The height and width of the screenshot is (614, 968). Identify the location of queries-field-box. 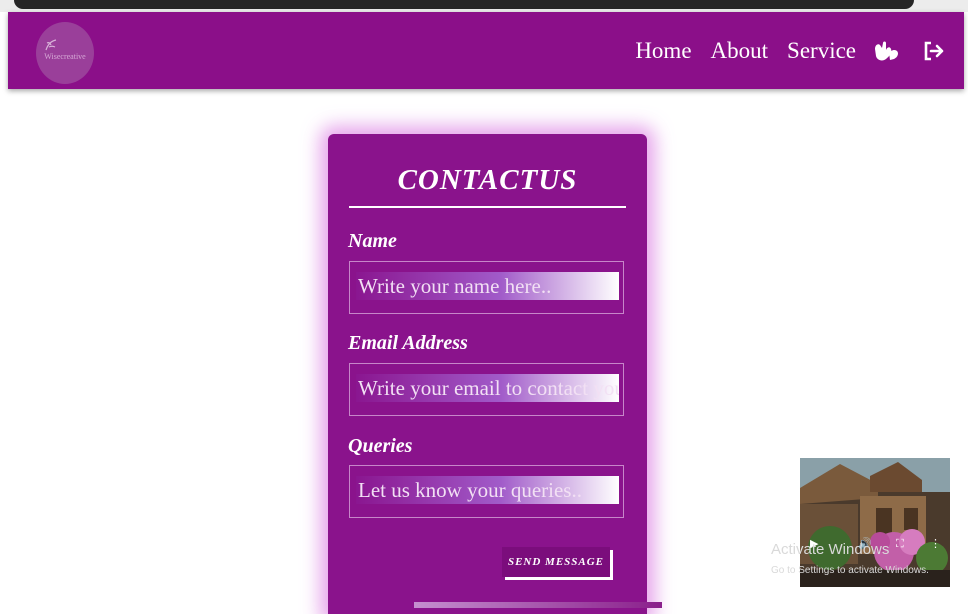
(486, 491).